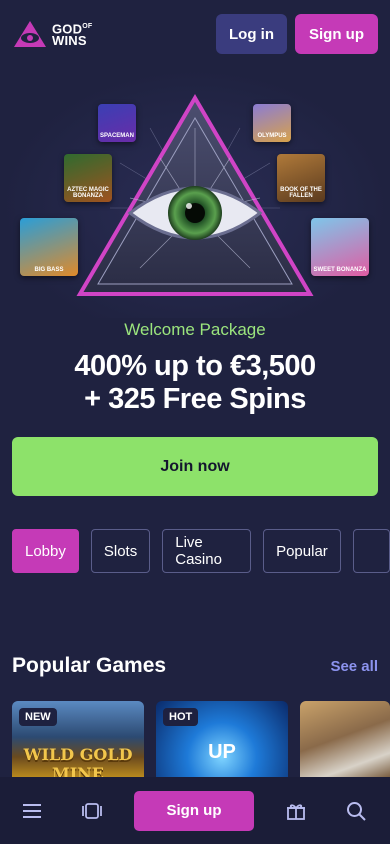 This screenshot has height=844, width=390. I want to click on game-tile-book-of-the-fallen: BOOK OF THE FALLEN, so click(301, 178).